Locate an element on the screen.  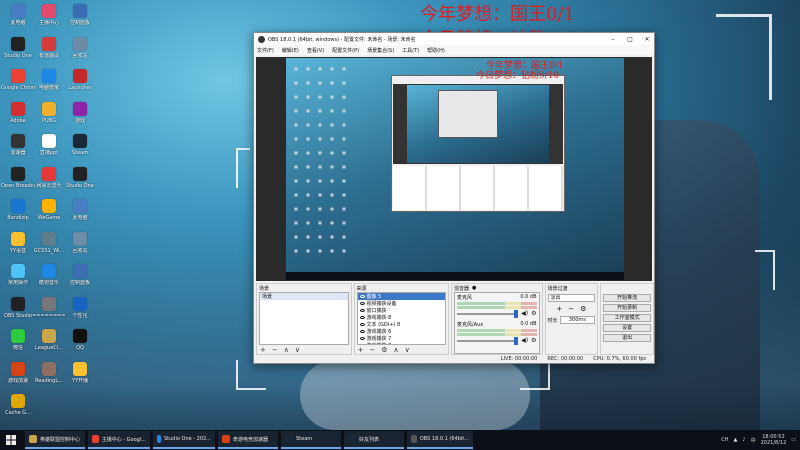
desktop-icon: OBS Studio is located at coordinates (18, 307).